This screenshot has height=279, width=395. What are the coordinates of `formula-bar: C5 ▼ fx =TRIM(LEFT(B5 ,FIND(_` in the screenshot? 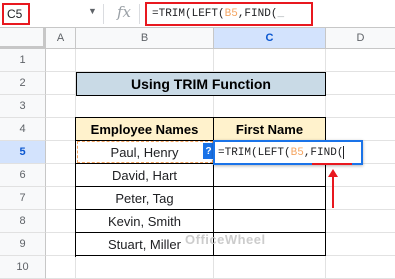 It's located at (197, 14).